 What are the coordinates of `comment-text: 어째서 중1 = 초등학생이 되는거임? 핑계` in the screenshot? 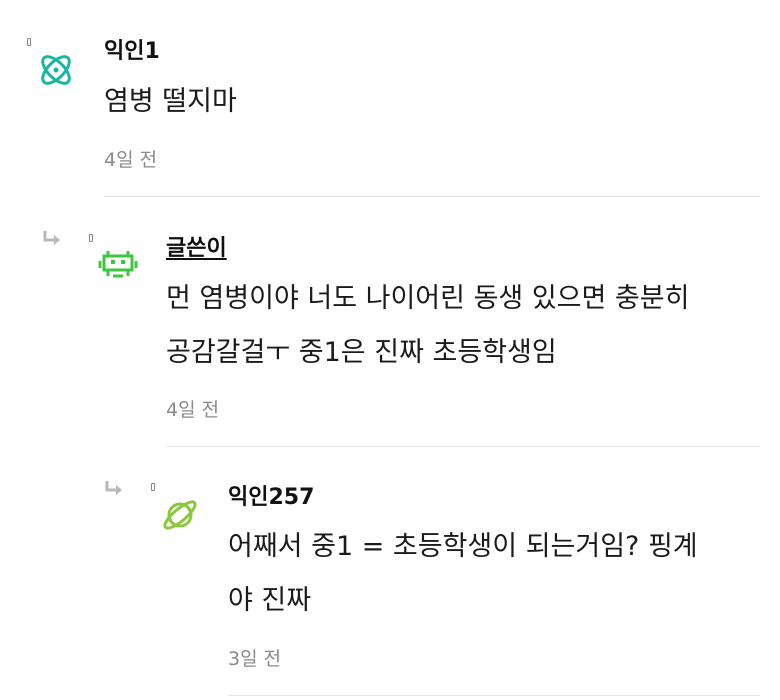 It's located at (463, 546).